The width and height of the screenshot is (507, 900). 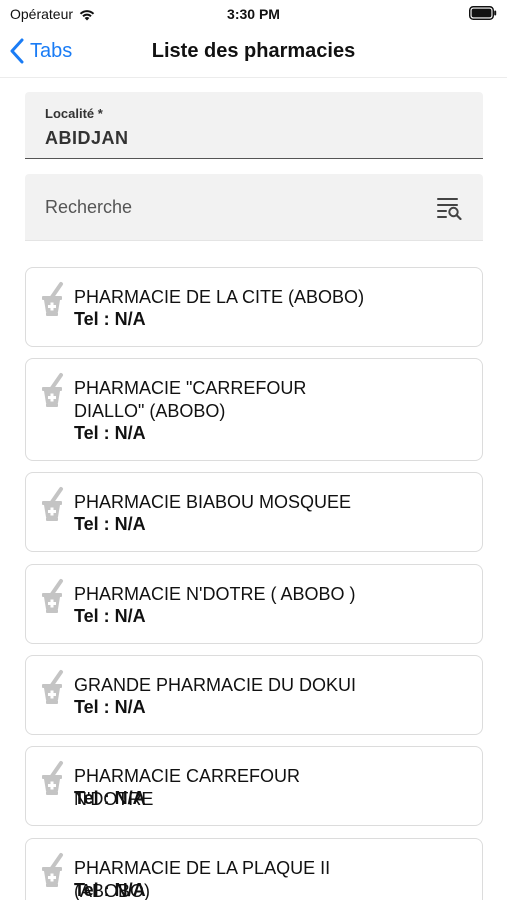 I want to click on pharmacy-name: PHARMACIE N'DOTRE ( ABOBO ), so click(x=215, y=594).